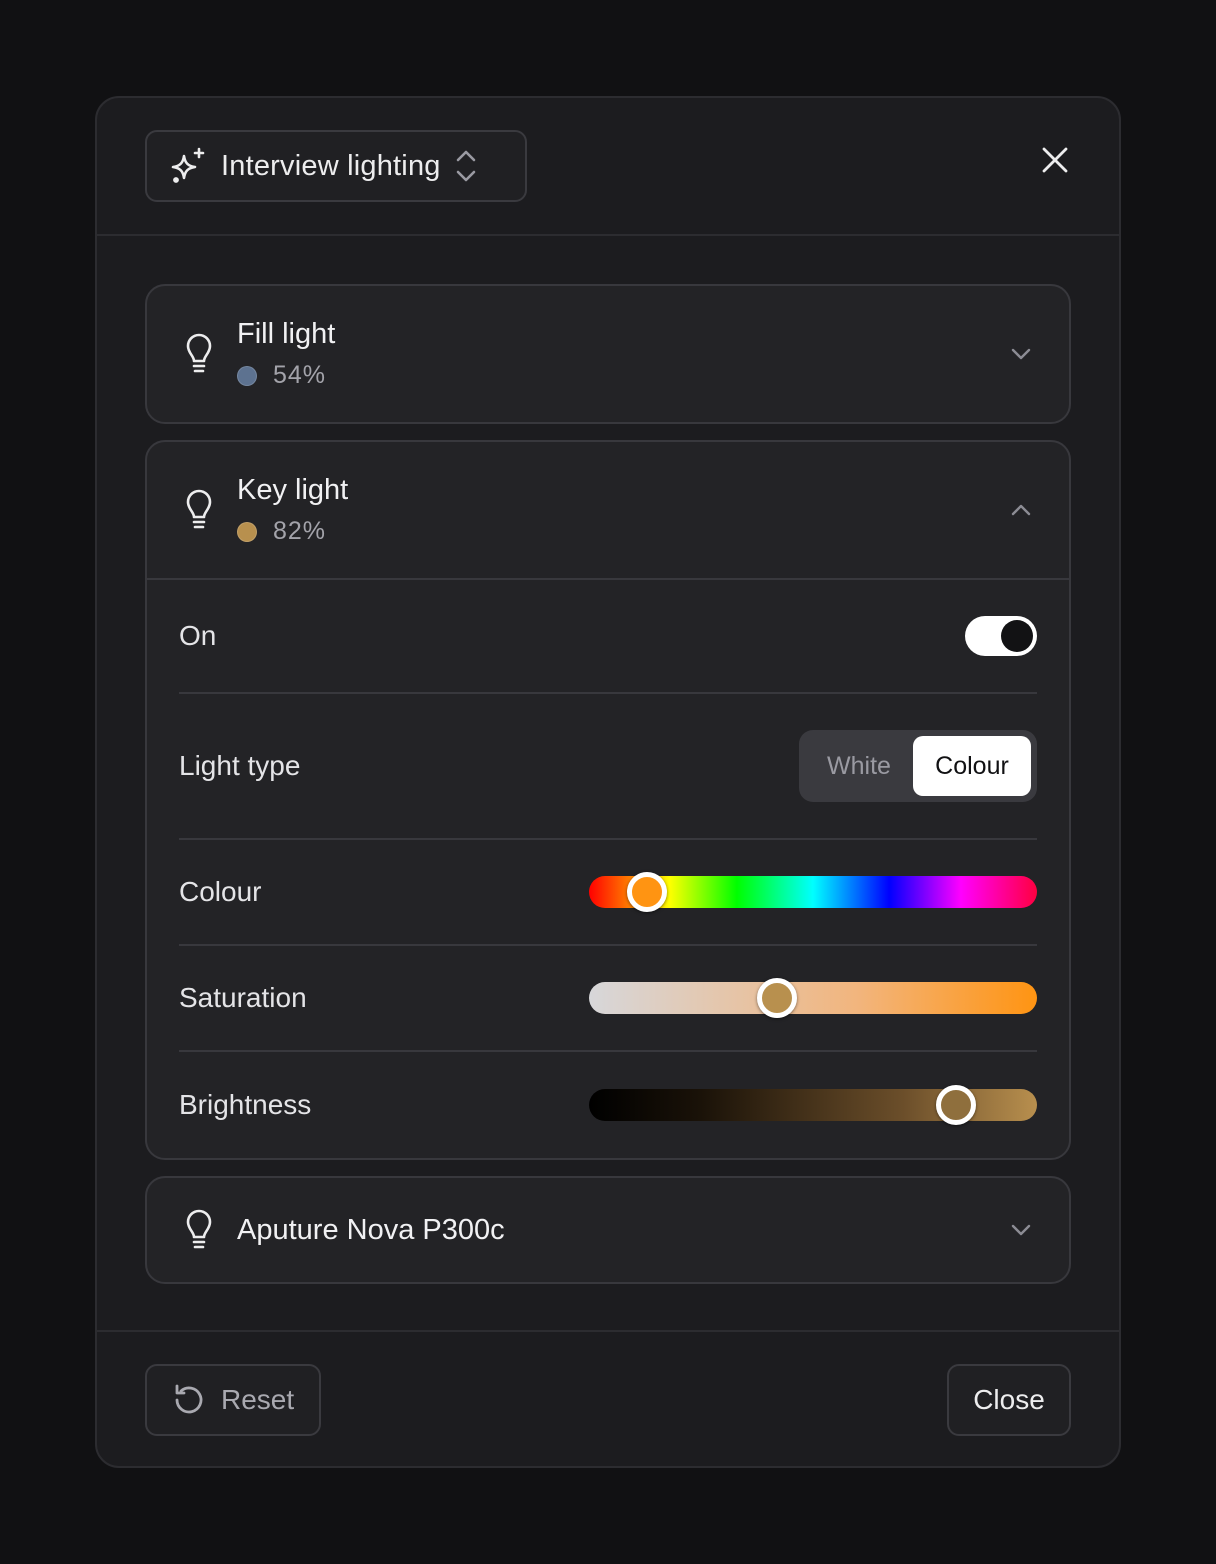 This screenshot has height=1564, width=1216. I want to click on light-type-segmented-control: White Colour, so click(918, 766).